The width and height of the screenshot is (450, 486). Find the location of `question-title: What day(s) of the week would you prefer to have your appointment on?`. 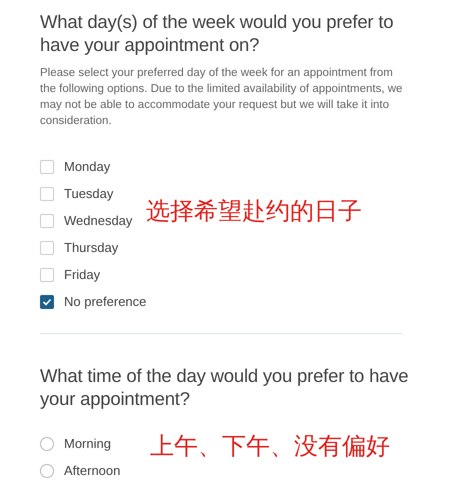

question-title: What day(s) of the week would you prefer to have your appointment on? is located at coordinates (217, 33).